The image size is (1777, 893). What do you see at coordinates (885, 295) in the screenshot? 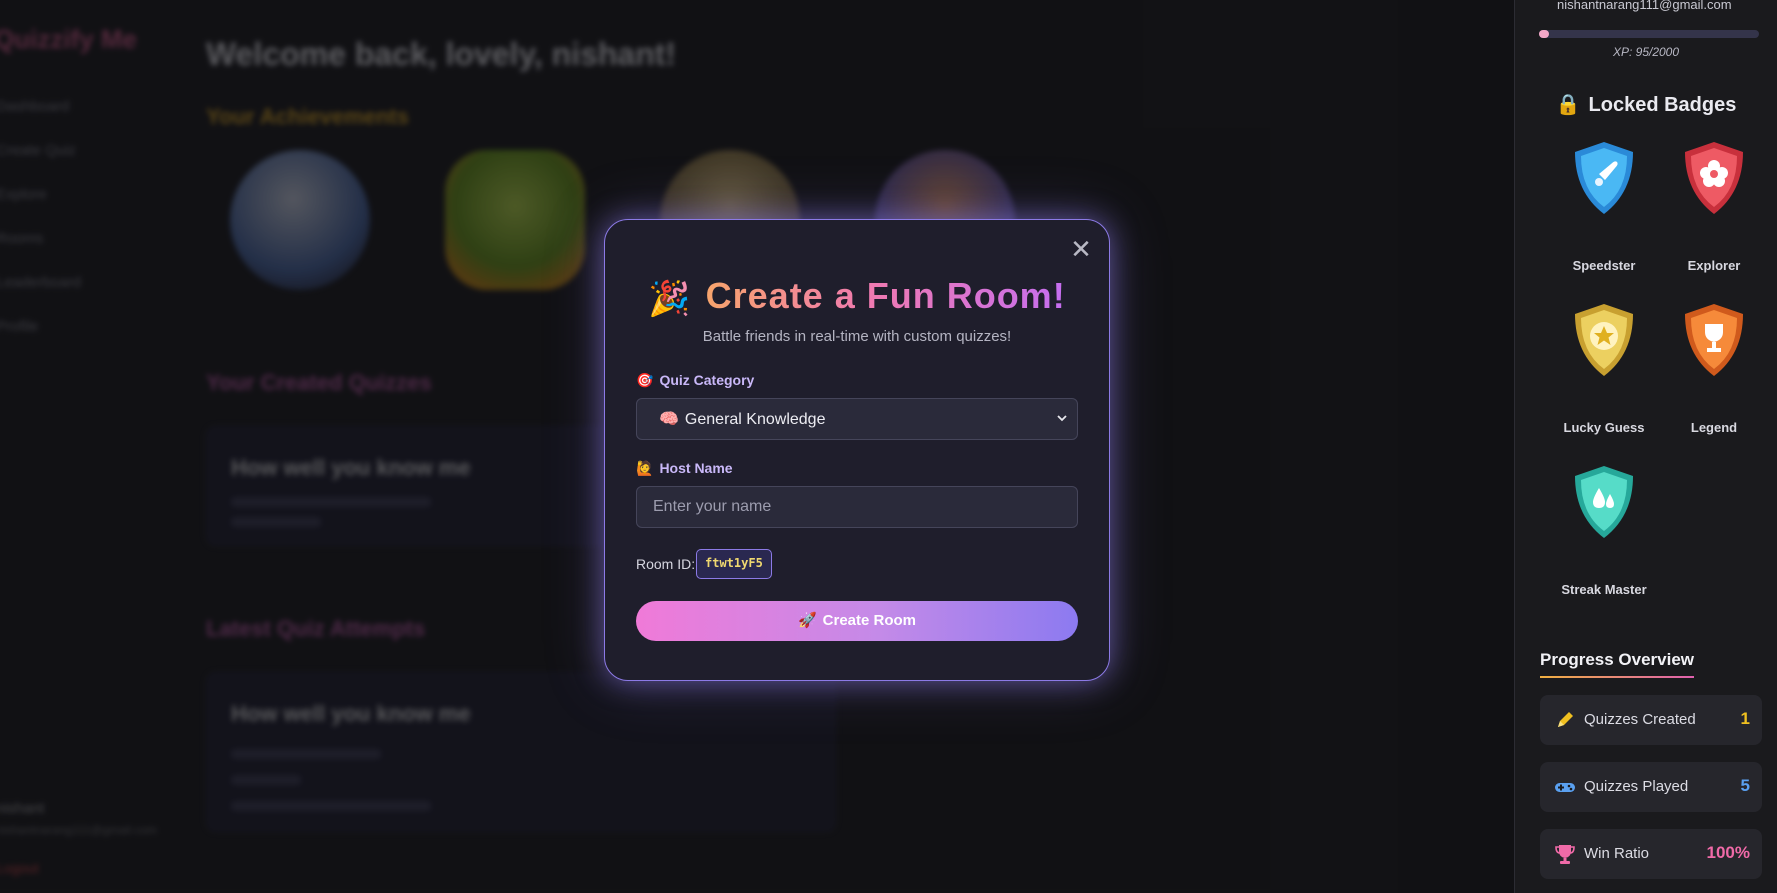
I see `modal-title-text: Create a Fun Room!` at bounding box center [885, 295].